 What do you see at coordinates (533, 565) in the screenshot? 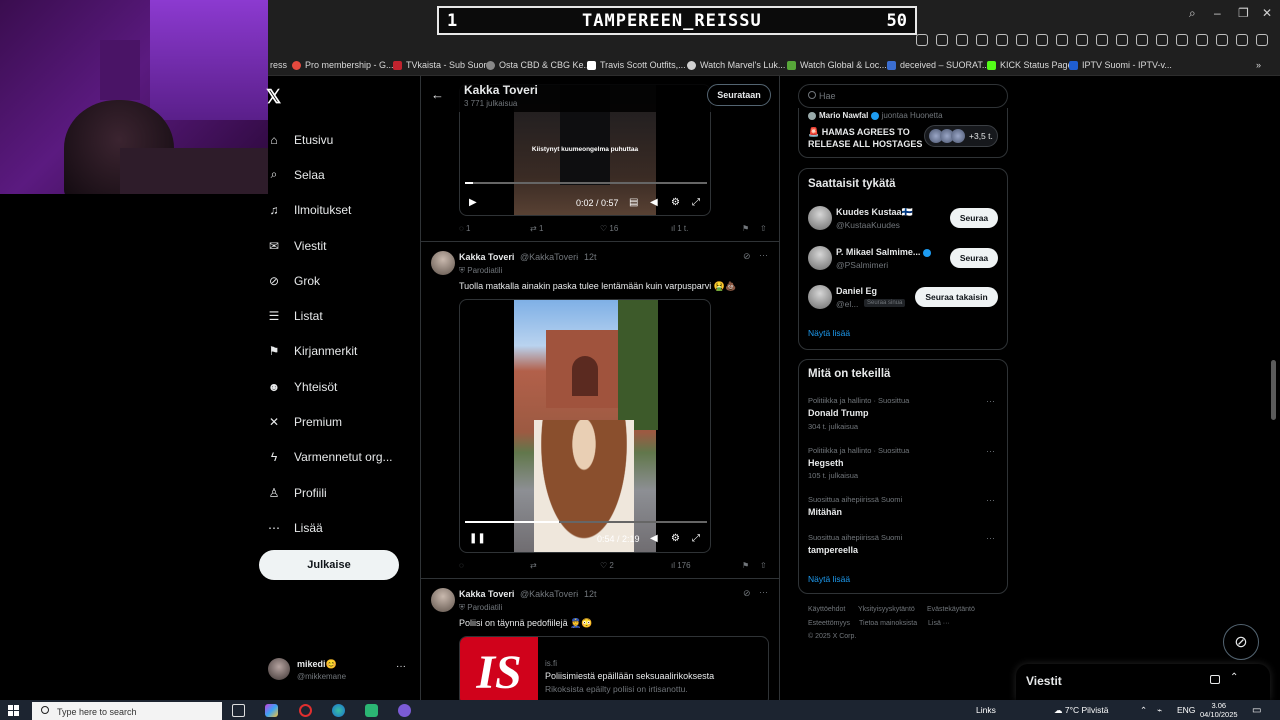
I see `retweet-button: ⇄` at bounding box center [533, 565].